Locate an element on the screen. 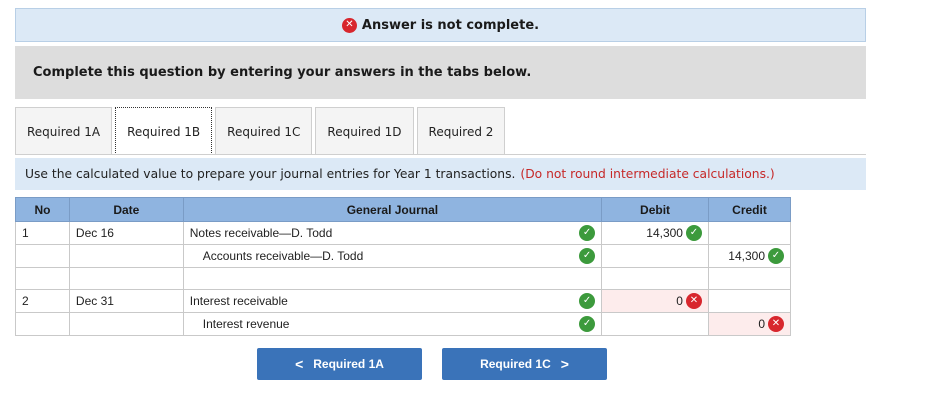 Image resolution: width=935 pixels, height=413 pixels. account-name: Notes receivable—D. Todd is located at coordinates (261, 233).